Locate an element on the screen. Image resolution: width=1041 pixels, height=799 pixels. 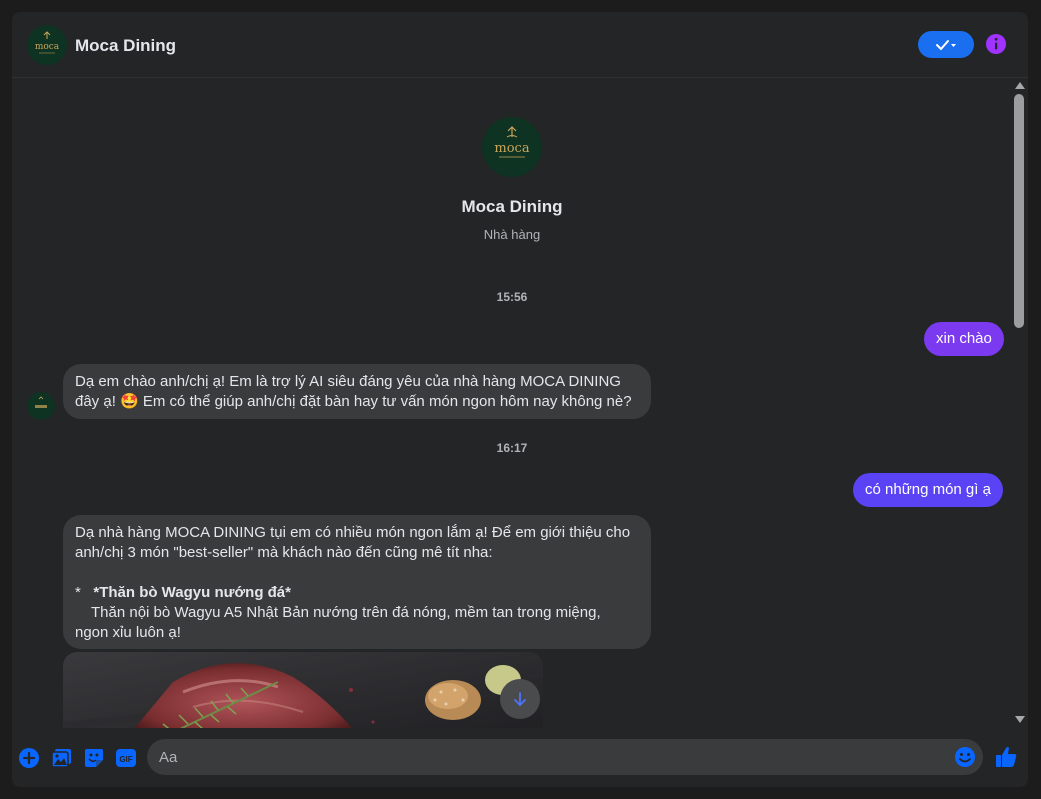
arrow-down-icon is located at coordinates (520, 699).